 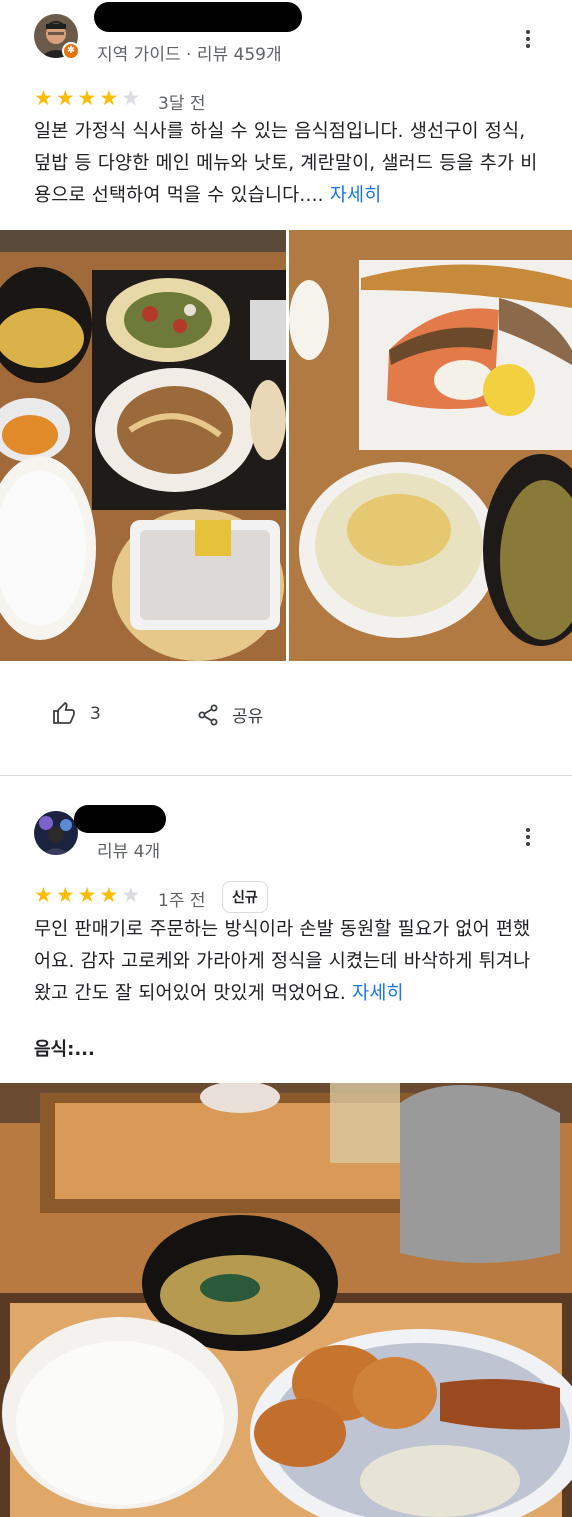 I want to click on share-button: 공유, so click(x=229, y=714).